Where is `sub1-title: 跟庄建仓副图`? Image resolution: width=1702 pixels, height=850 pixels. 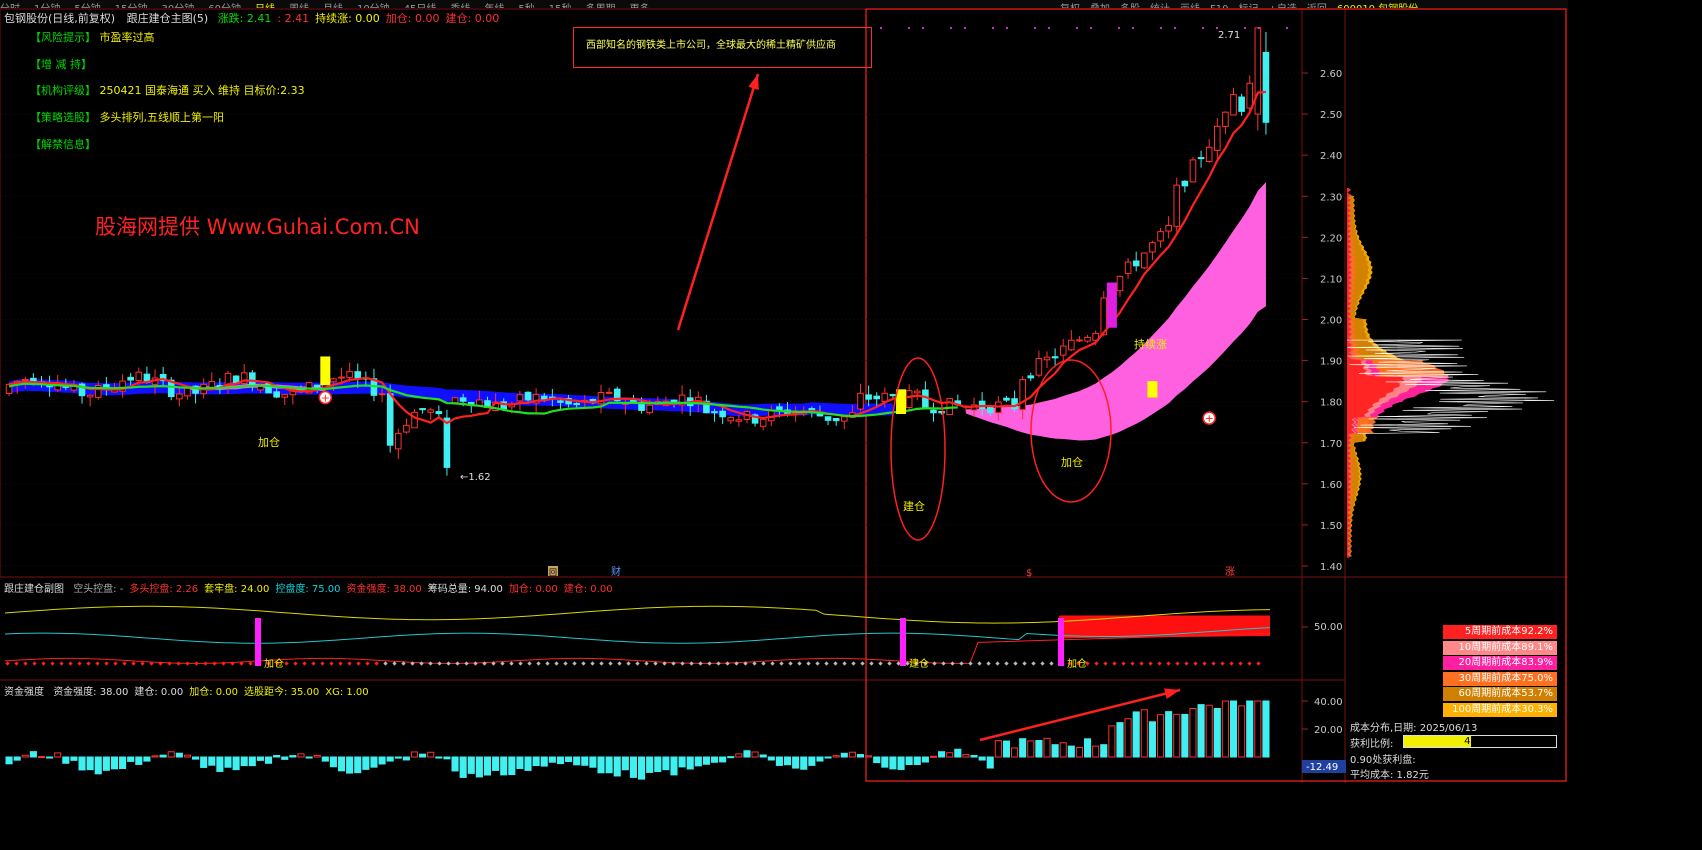
sub1-title: 跟庄建仓副图 is located at coordinates (34, 589).